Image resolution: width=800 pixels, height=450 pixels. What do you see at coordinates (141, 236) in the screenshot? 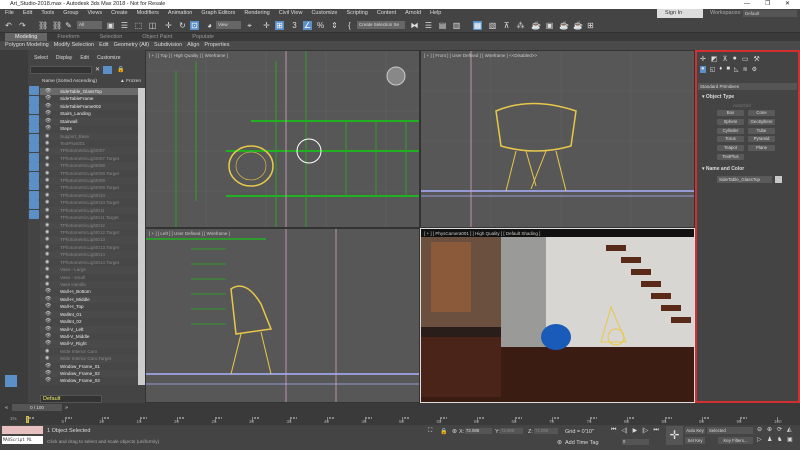
I see `explorer-scrollbar` at bounding box center [141, 236].